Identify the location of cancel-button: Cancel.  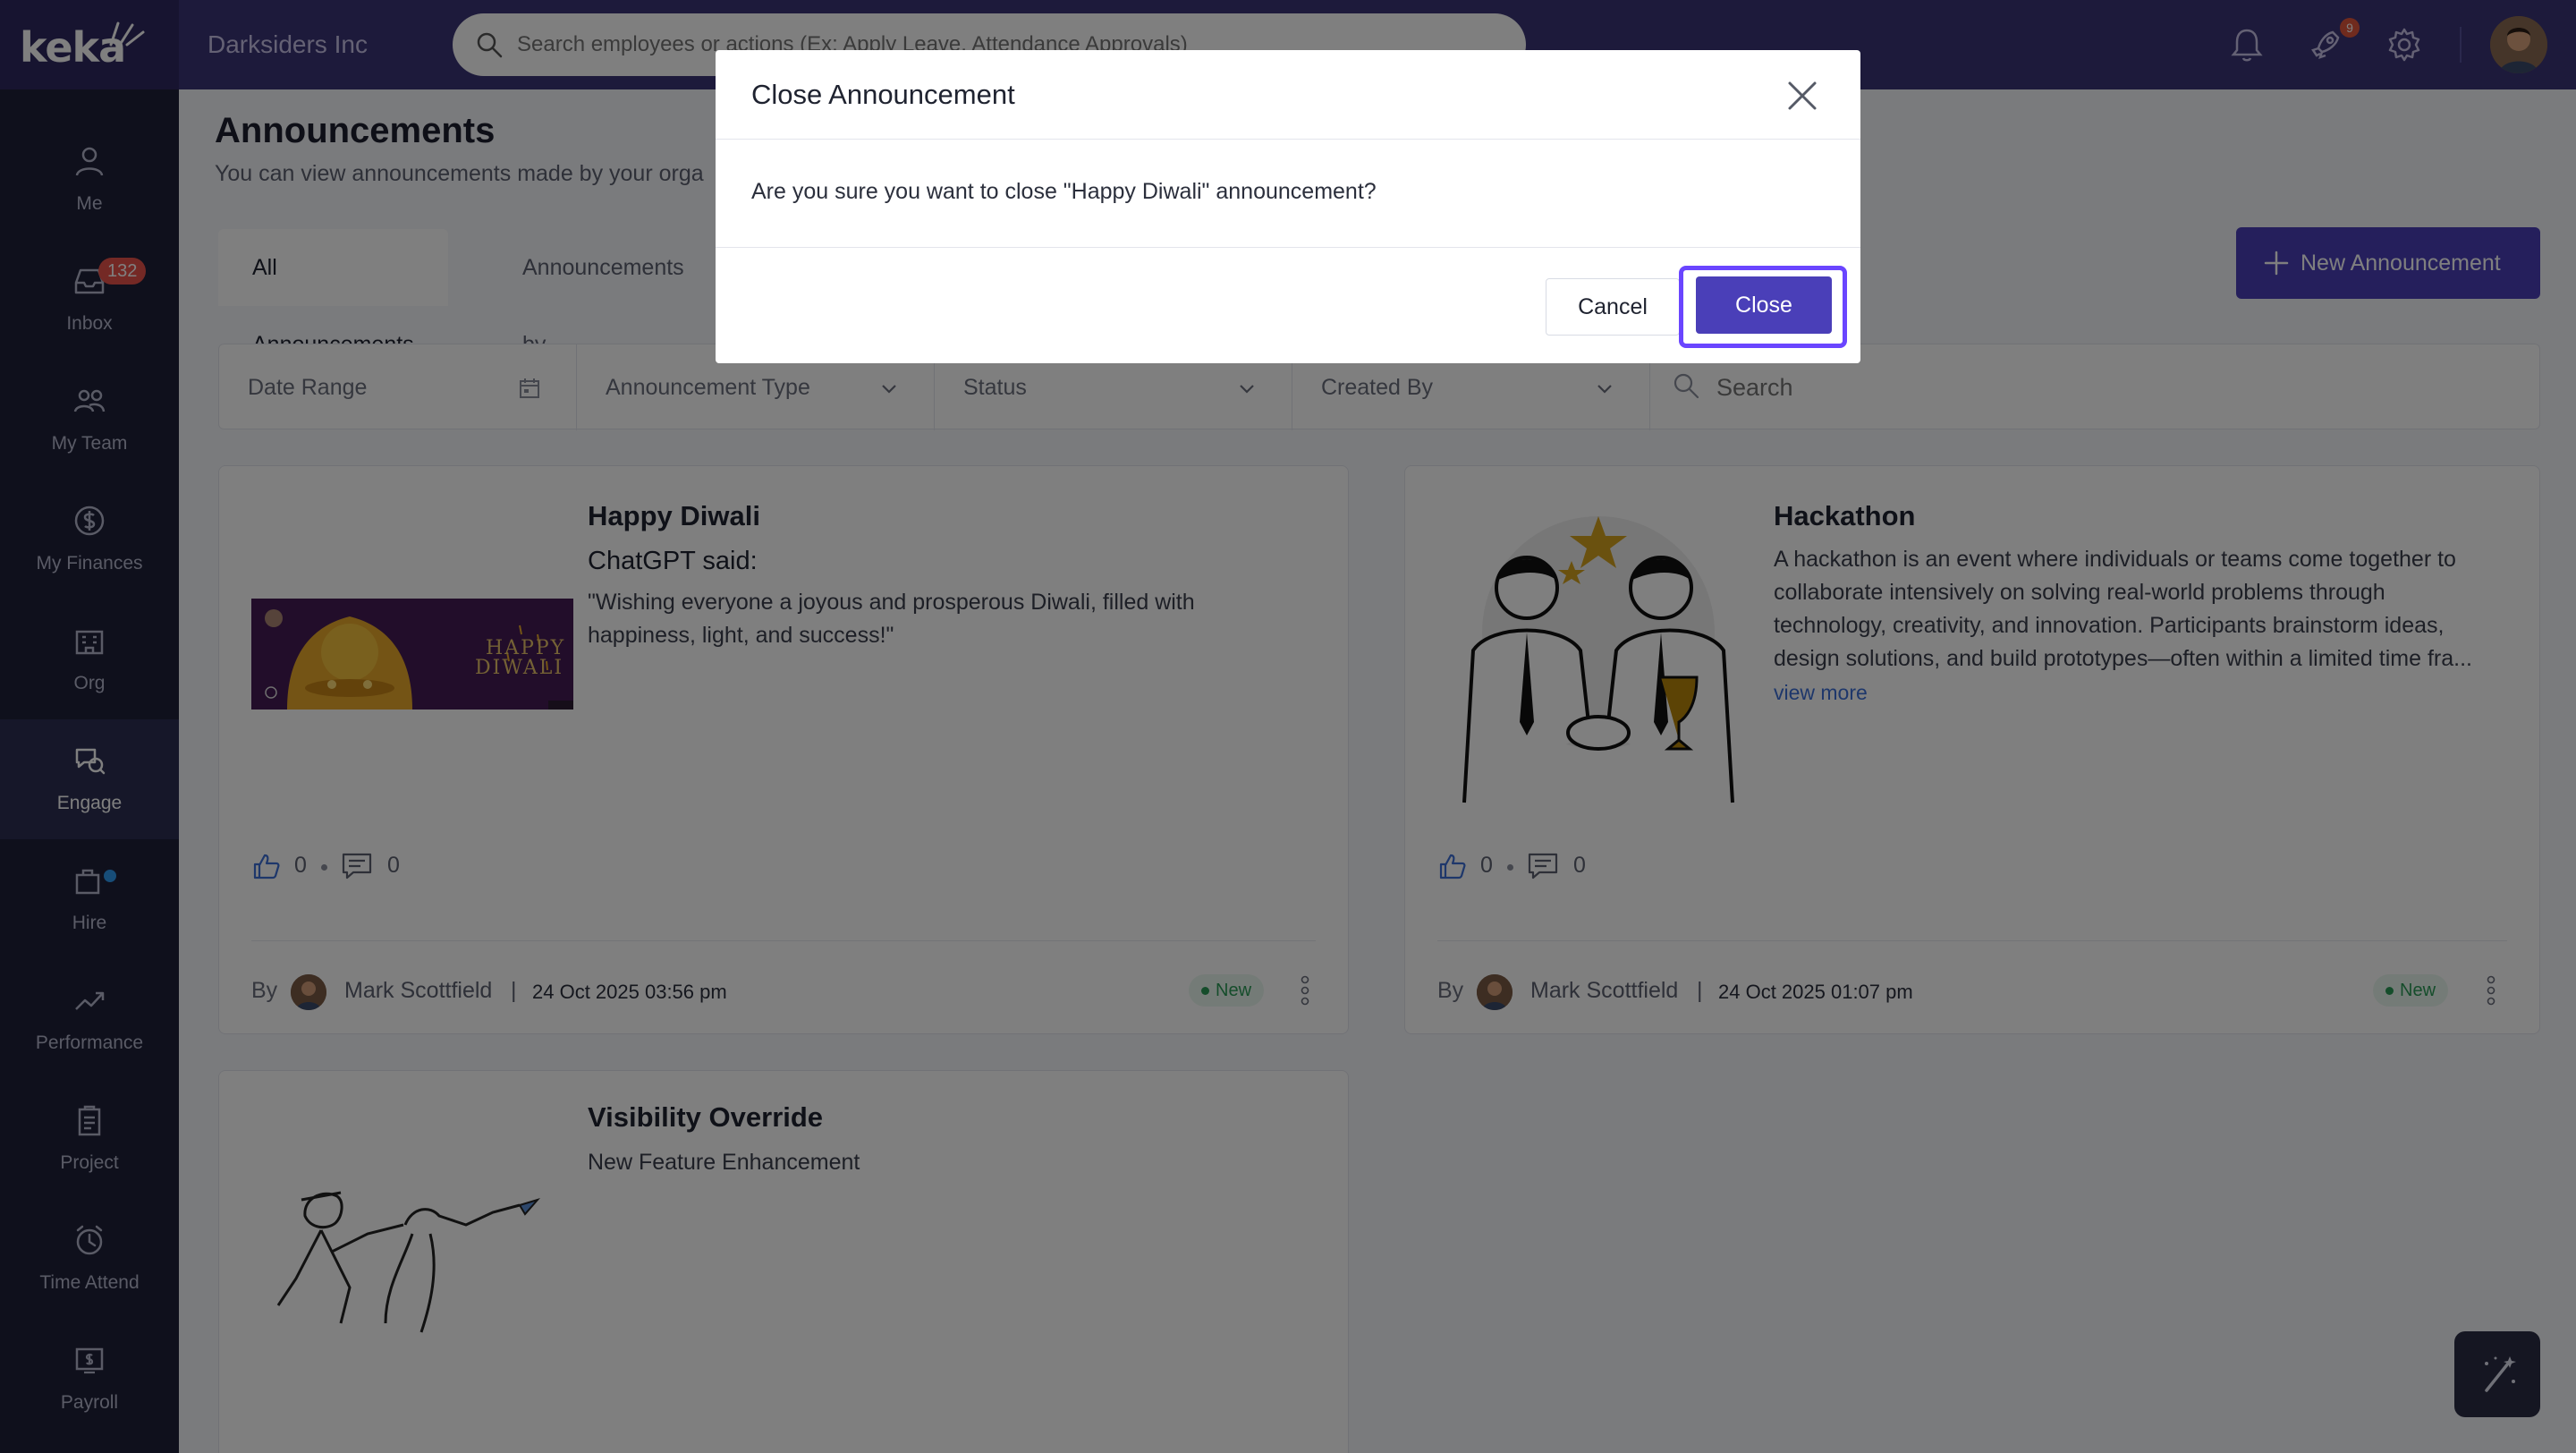
(1613, 307).